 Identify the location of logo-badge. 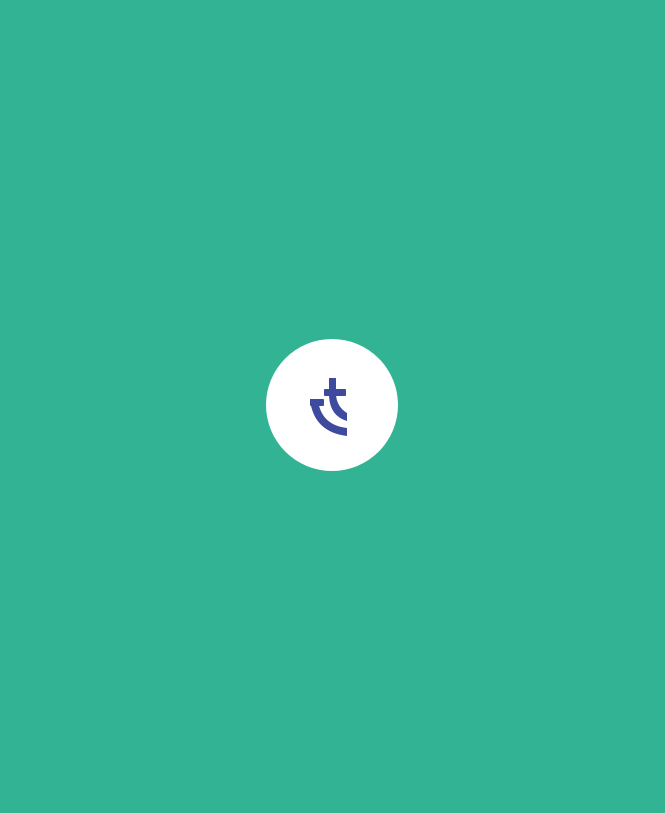
(332, 405).